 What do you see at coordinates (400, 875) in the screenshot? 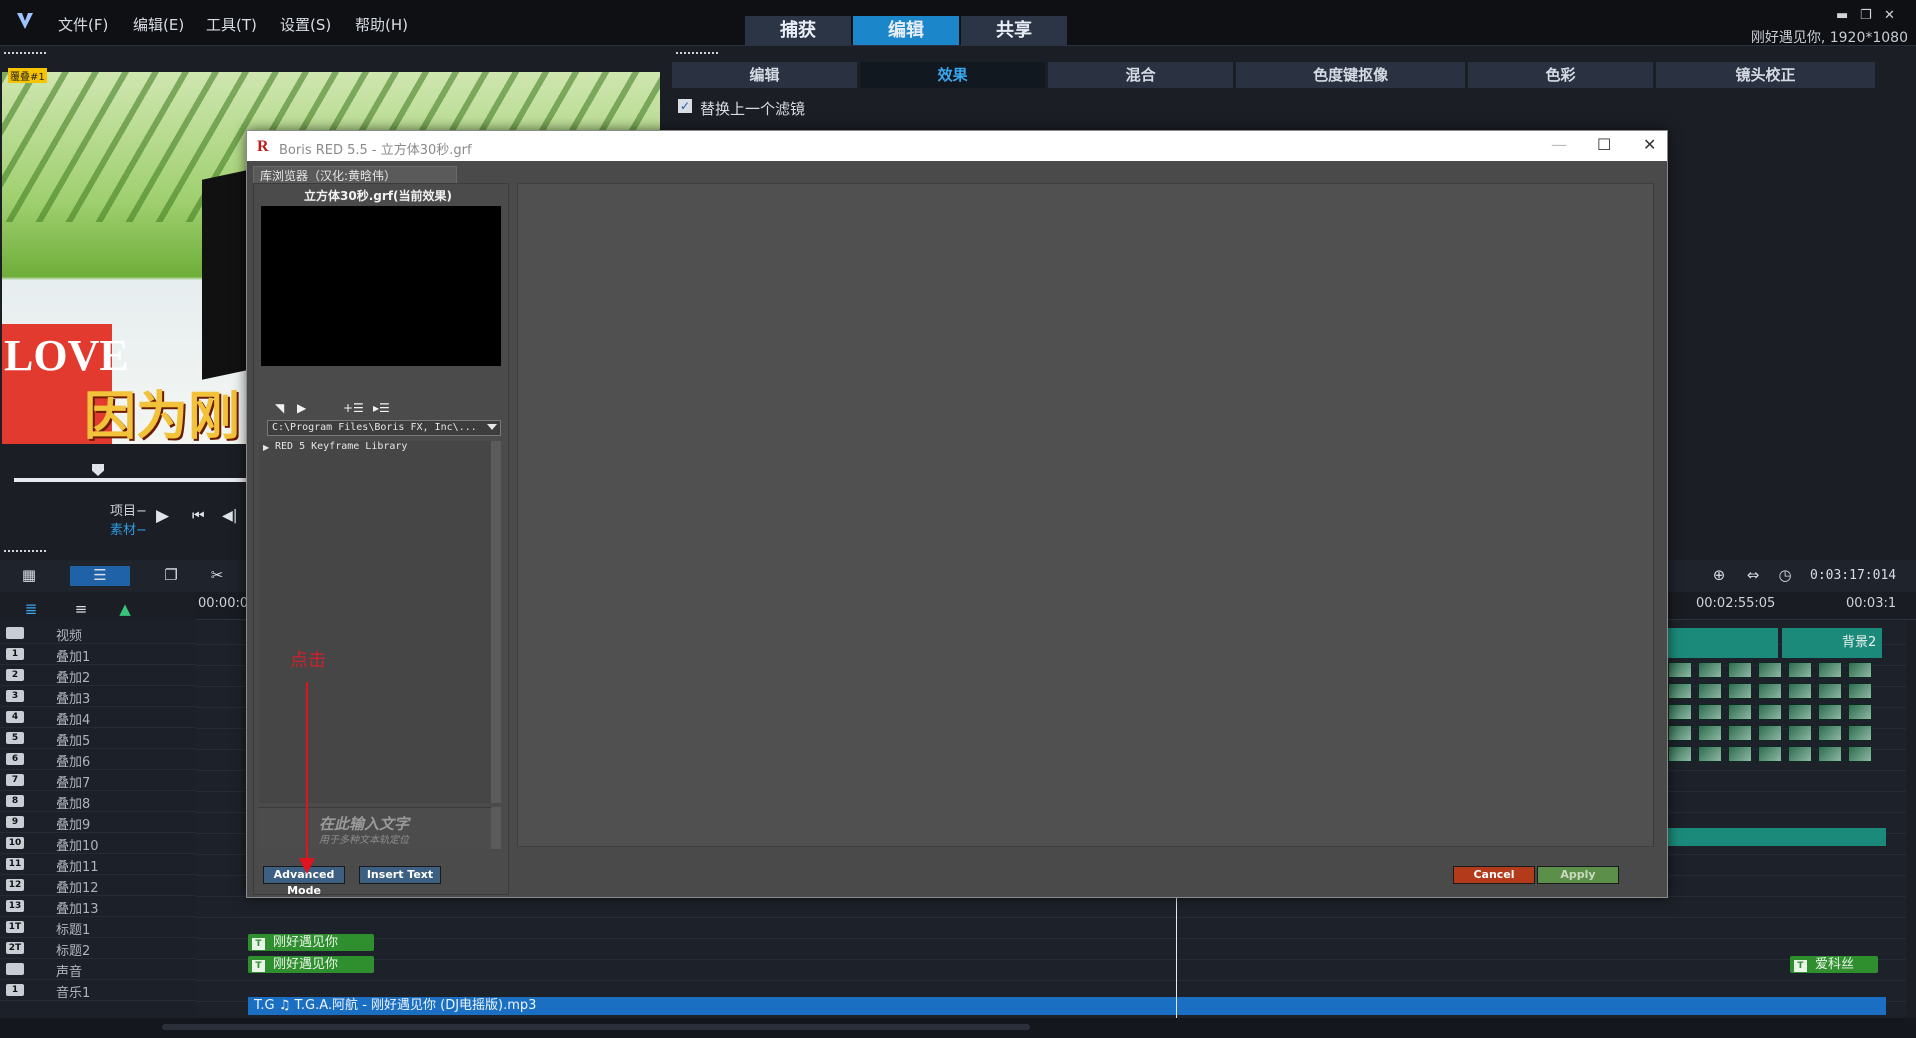
I see `insert-text-button: Insert Text` at bounding box center [400, 875].